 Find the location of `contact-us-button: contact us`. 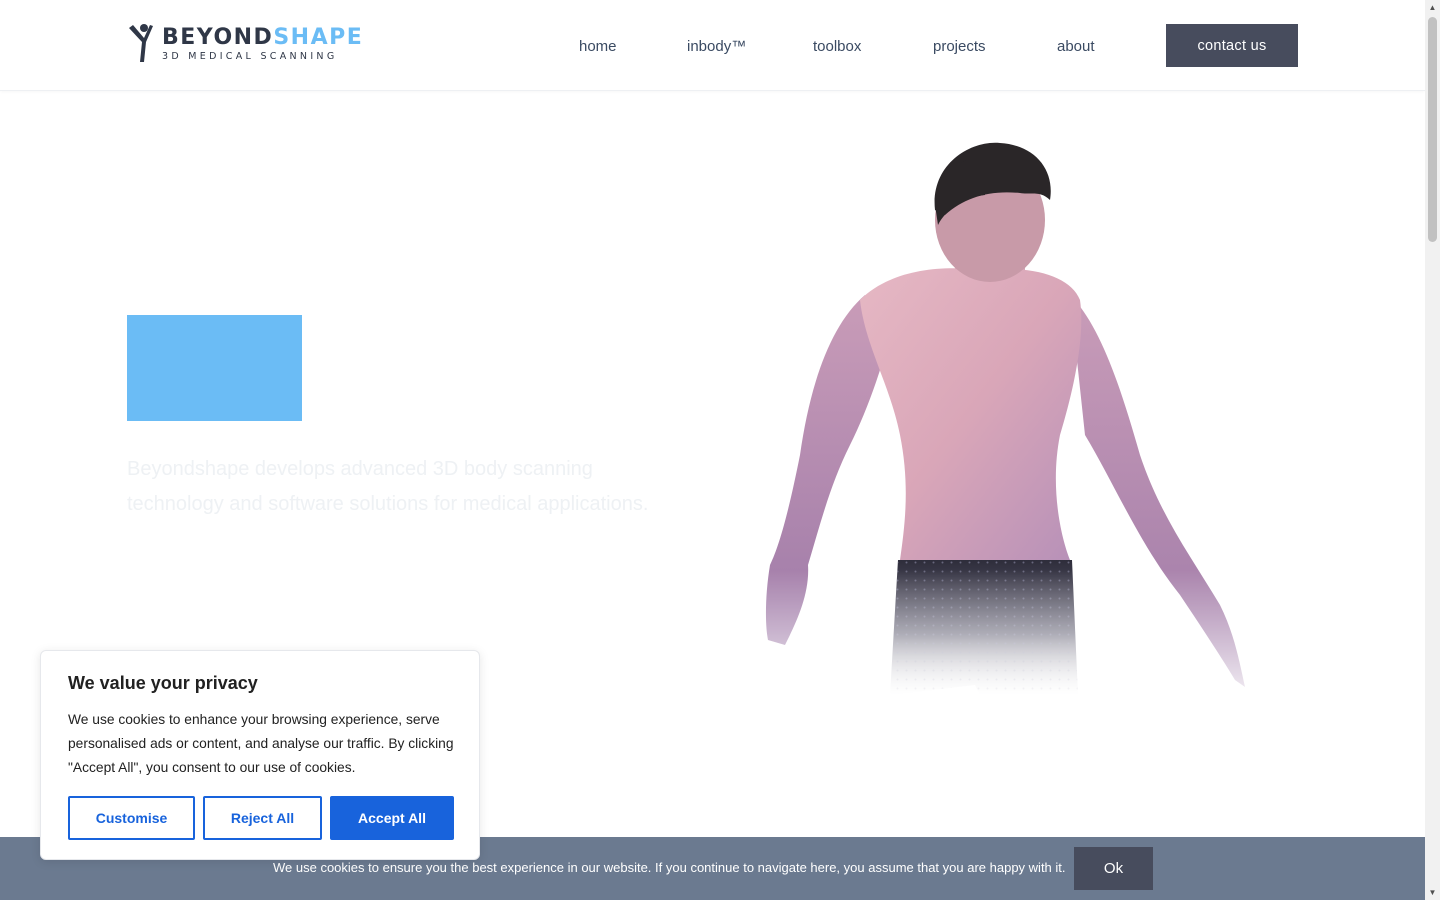

contact-us-button: contact us is located at coordinates (1232, 45).